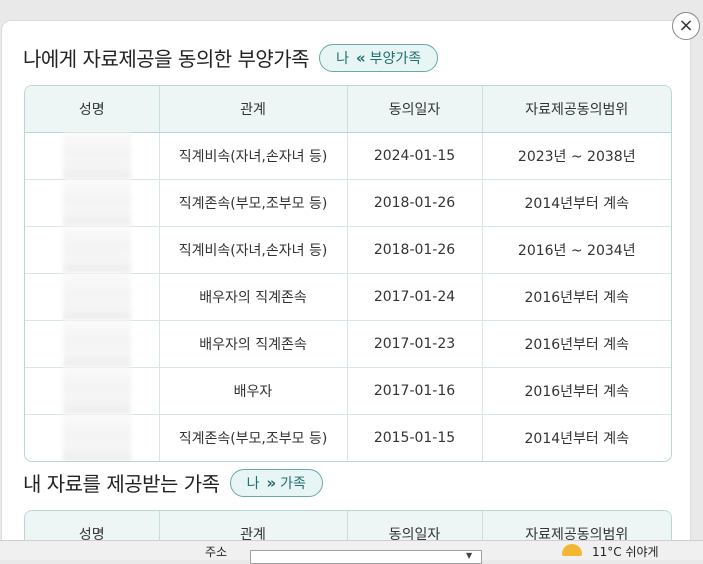  What do you see at coordinates (360, 57) in the screenshot?
I see `double-chevron-left-icon: «` at bounding box center [360, 57].